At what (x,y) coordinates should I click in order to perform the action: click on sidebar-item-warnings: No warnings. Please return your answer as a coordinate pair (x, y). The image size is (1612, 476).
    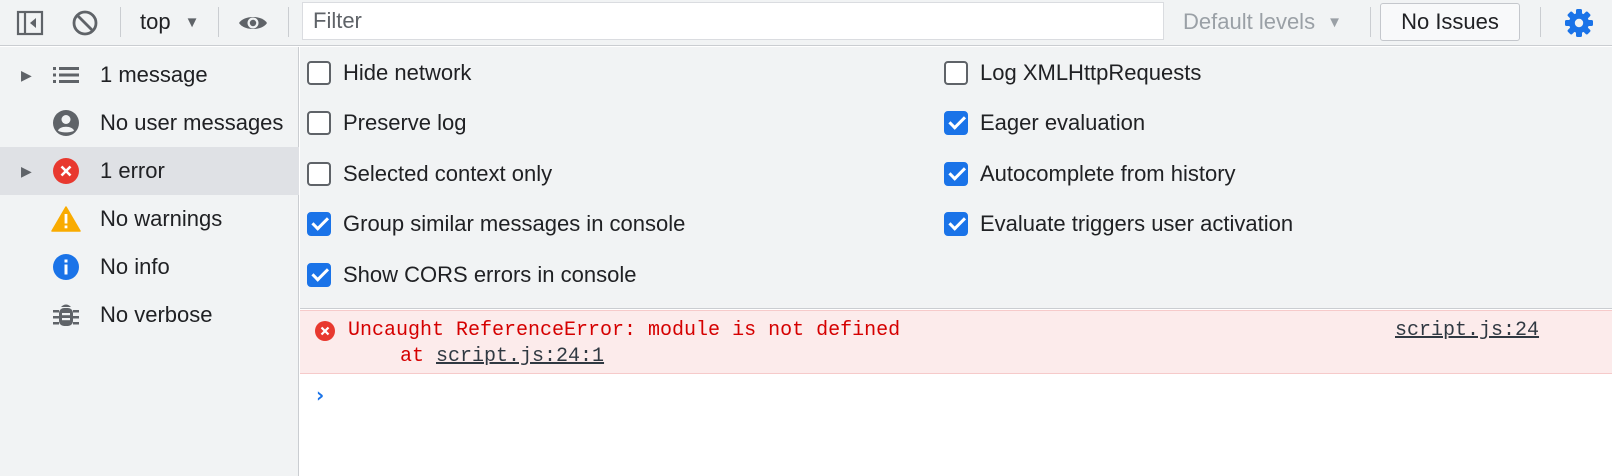
    Looking at the image, I should click on (149, 219).